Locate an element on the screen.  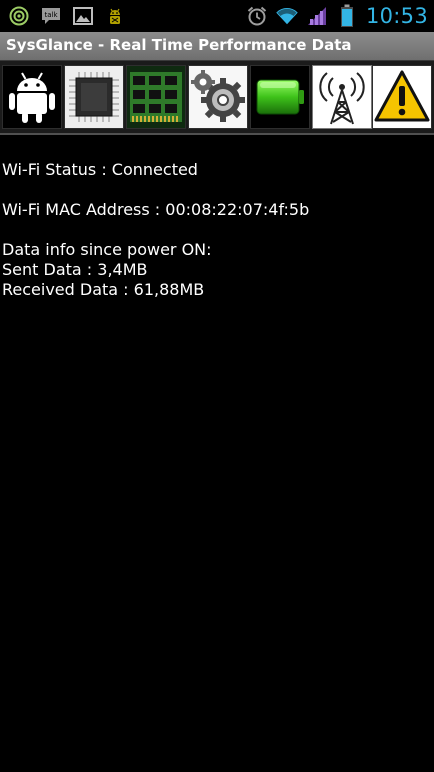
wifi-notification-icon is located at coordinates (19, 16).